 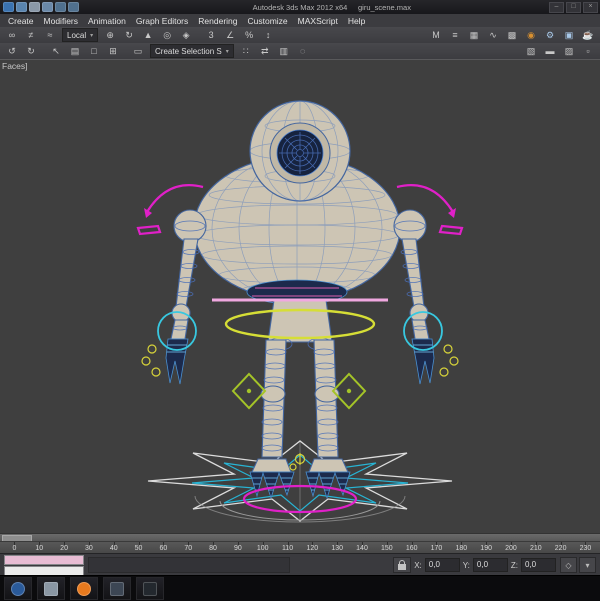 I want to click on rendered-frame-icon: ▣, so click(x=569, y=35).